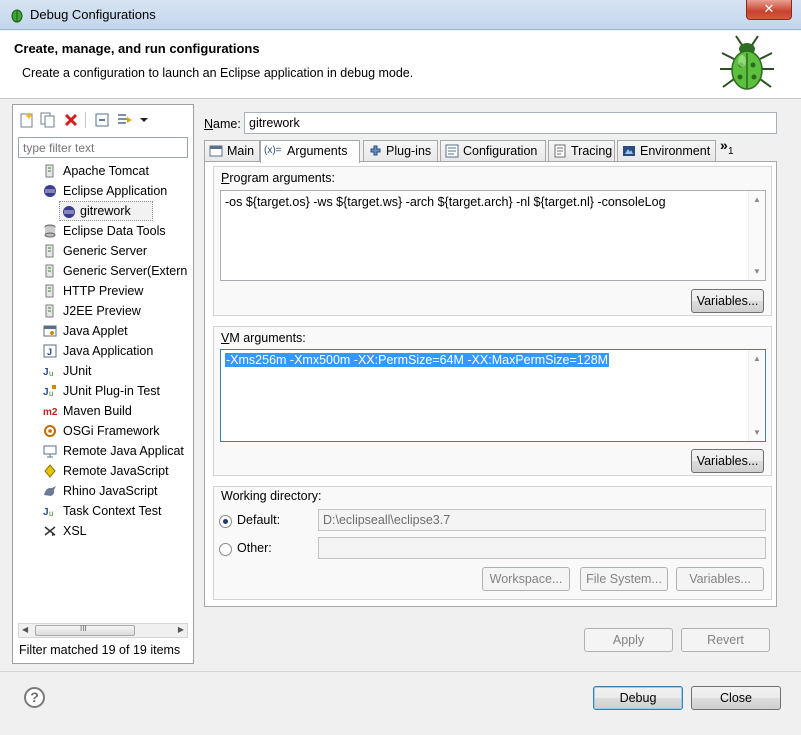  I want to click on debug-bug-icon, so click(747, 62).